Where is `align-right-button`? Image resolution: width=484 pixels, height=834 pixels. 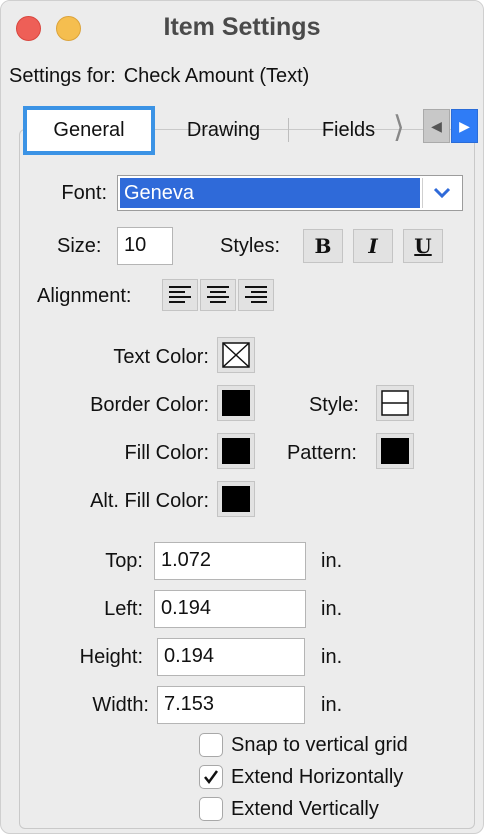 align-right-button is located at coordinates (256, 295).